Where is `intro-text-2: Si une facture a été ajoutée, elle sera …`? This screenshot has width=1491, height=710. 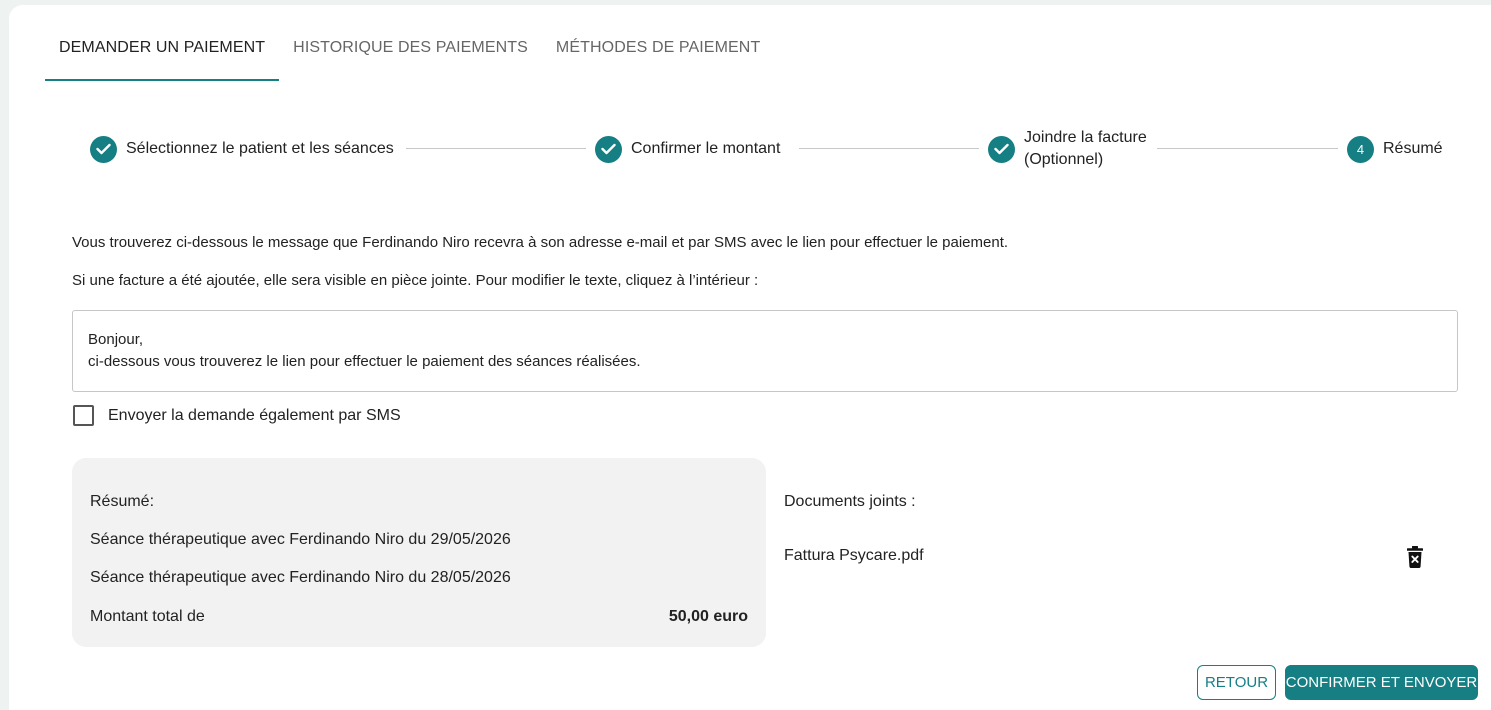 intro-text-2: Si une facture a été ajoutée, elle sera … is located at coordinates (415, 280).